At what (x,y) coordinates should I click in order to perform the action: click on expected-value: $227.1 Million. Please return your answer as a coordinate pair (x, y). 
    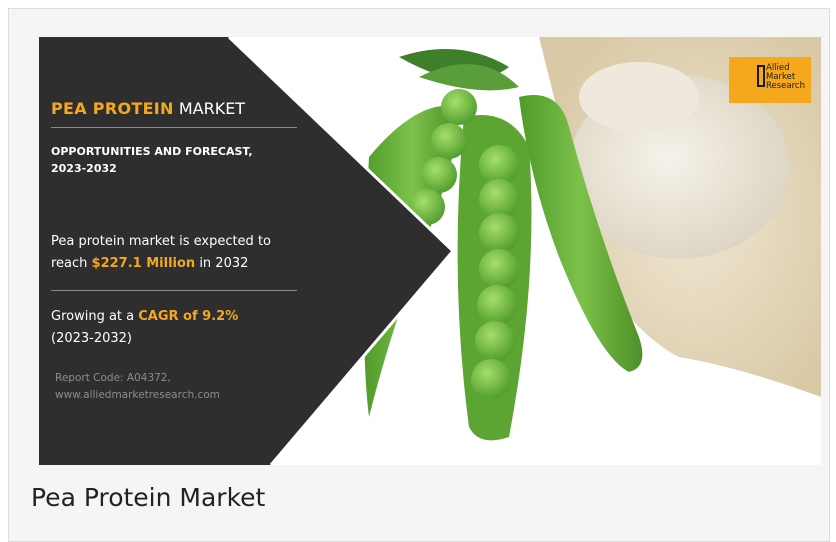
    Looking at the image, I should click on (143, 263).